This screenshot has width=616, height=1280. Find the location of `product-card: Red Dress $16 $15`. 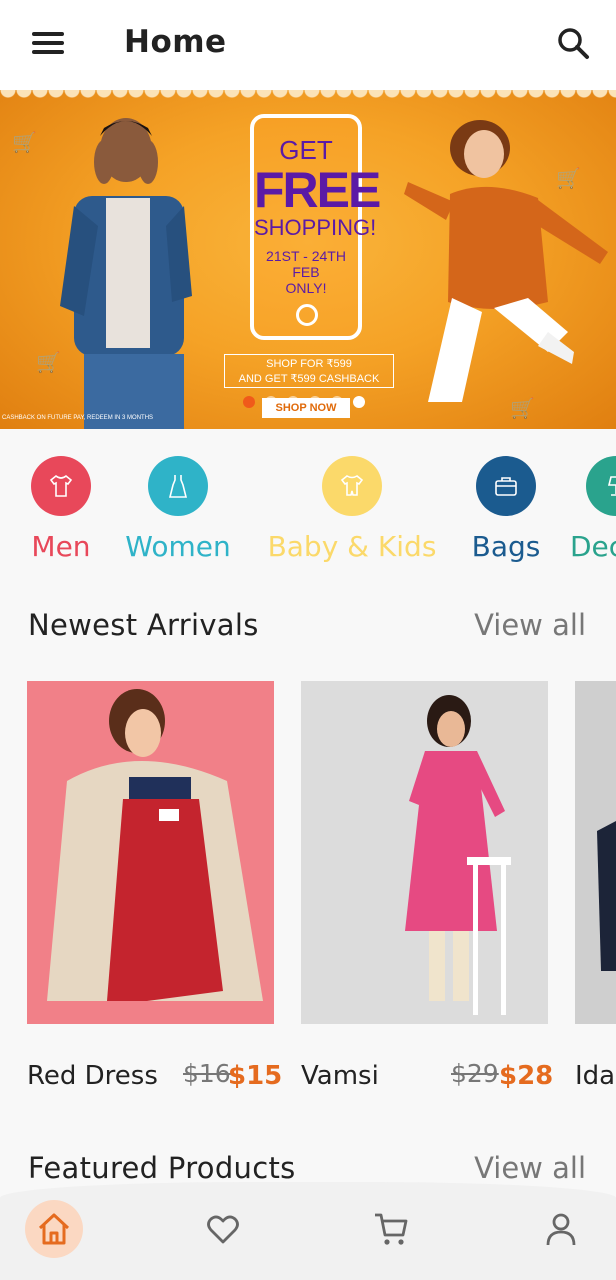

product-card: Red Dress $16 $15 is located at coordinates (154, 886).